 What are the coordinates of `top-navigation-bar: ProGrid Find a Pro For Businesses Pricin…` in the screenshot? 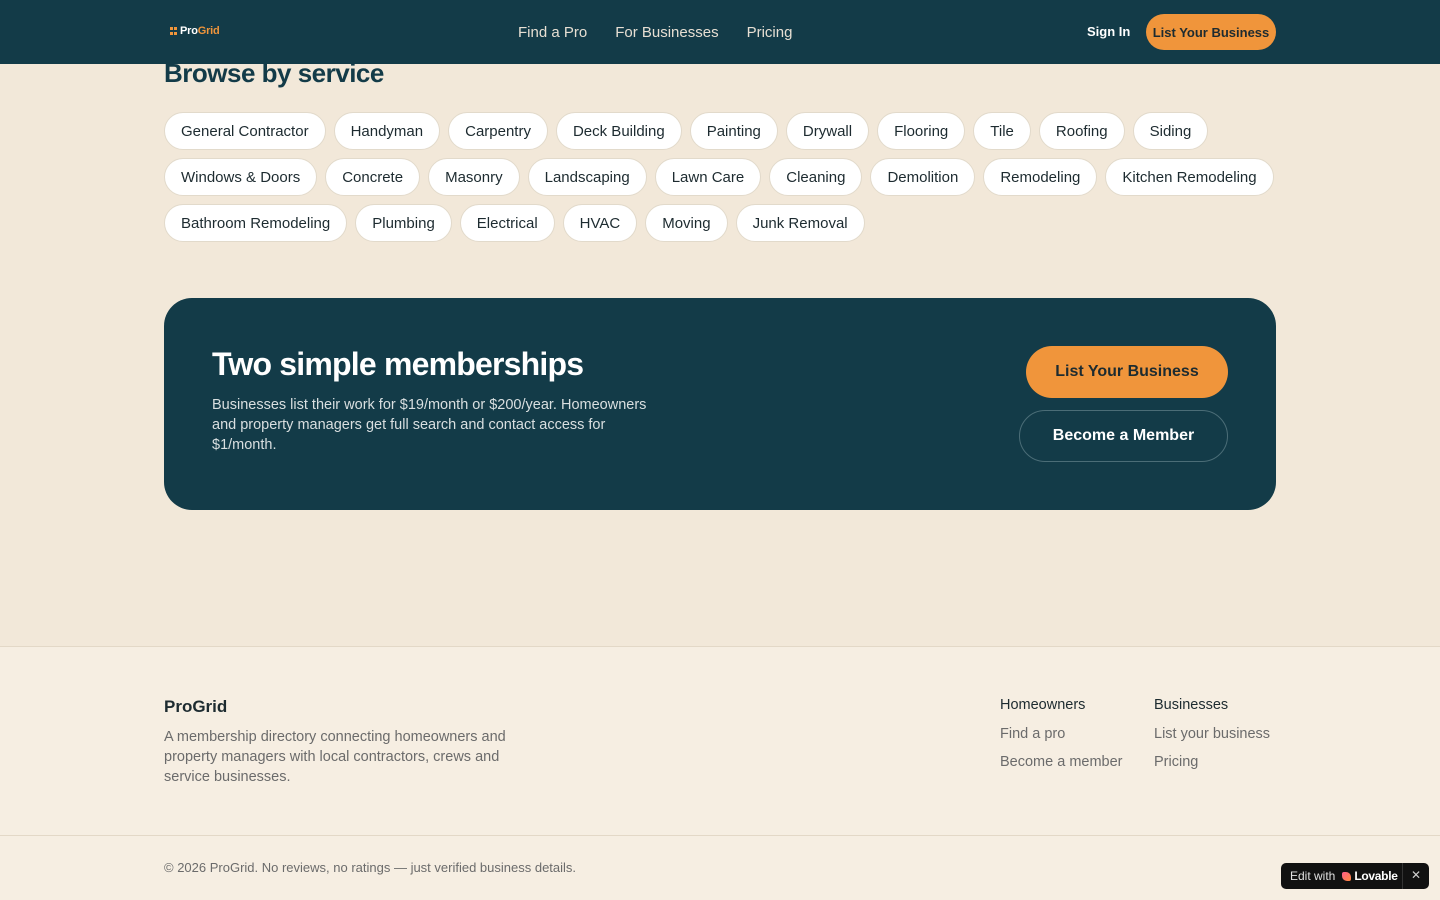 It's located at (720, 32).